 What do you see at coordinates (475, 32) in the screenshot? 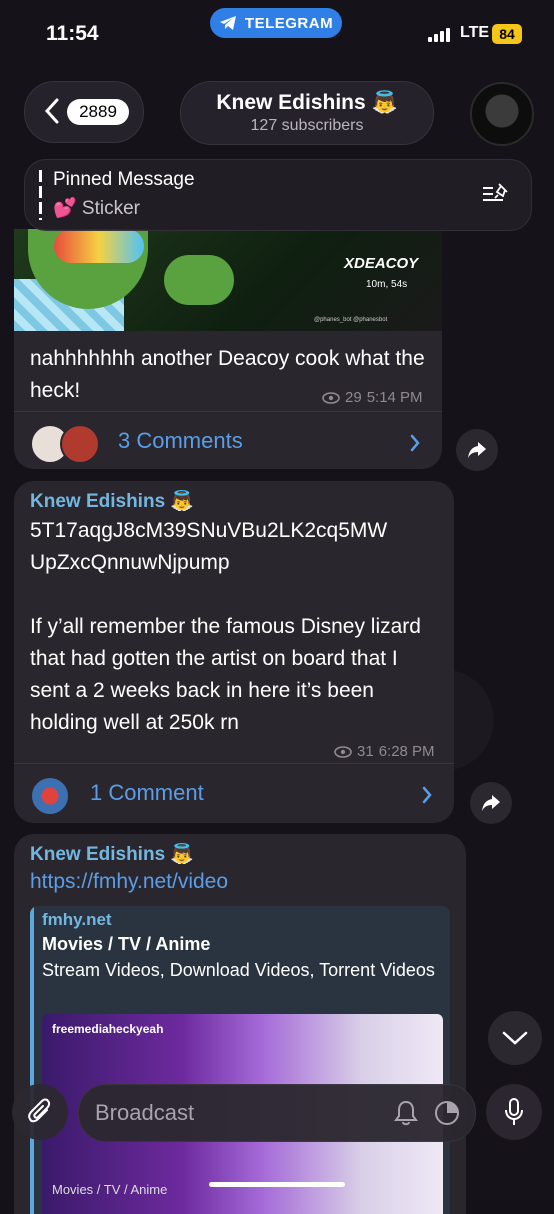
I see `network-label: LTE` at bounding box center [475, 32].